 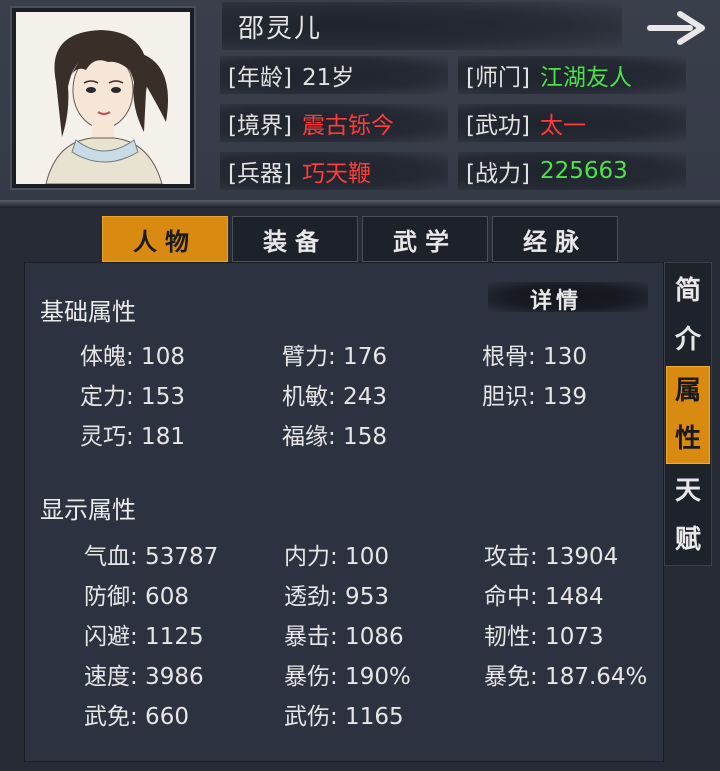 I want to click on stat-speed: 速度: 3986, so click(x=144, y=677).